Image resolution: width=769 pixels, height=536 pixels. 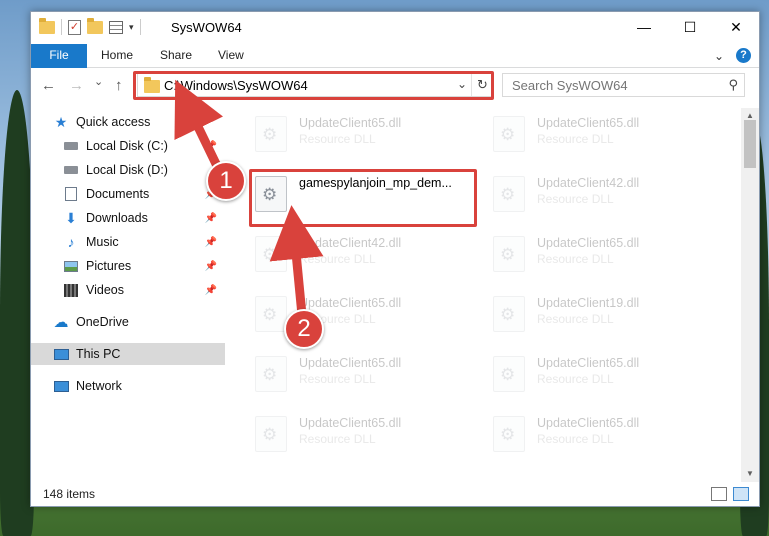 I want to click on properties-icon: ✓, so click(x=74, y=27).